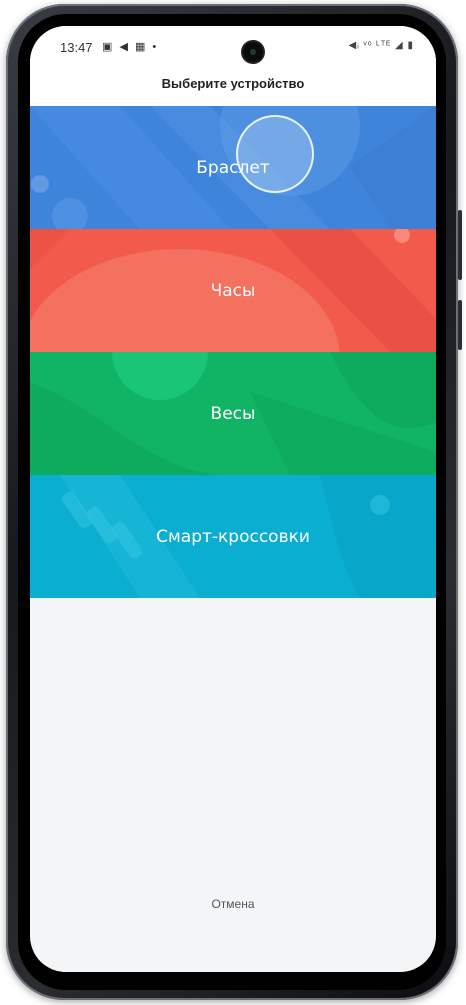 The width and height of the screenshot is (466, 1005). Describe the element at coordinates (460, 245) in the screenshot. I see `volume-button` at that location.